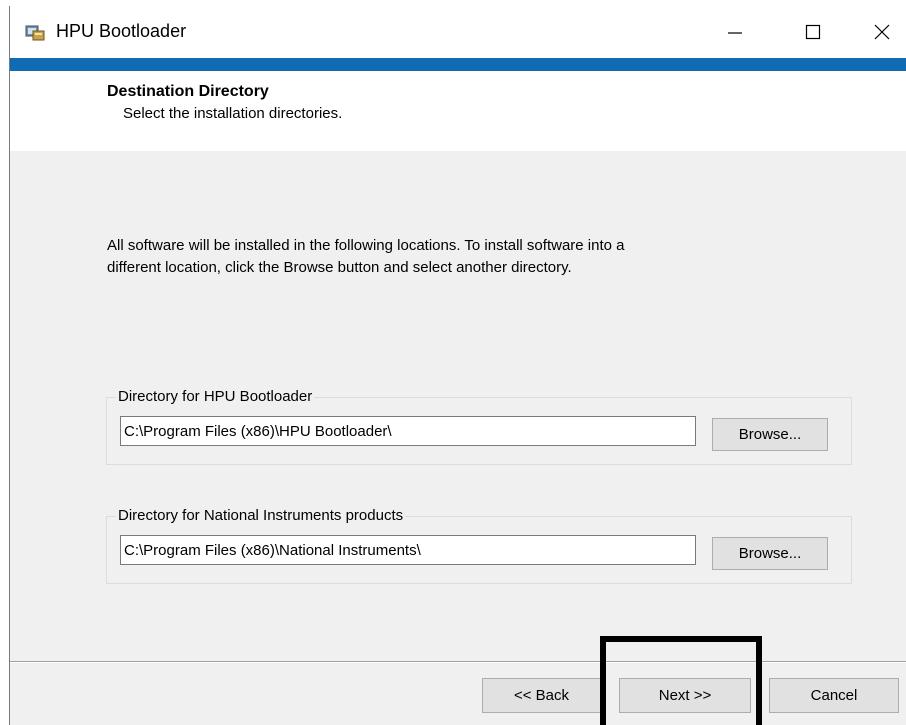 The height and width of the screenshot is (725, 906). Describe the element at coordinates (458, 694) in the screenshot. I see `wizard-footer: << Back Next >> Cancel` at that location.